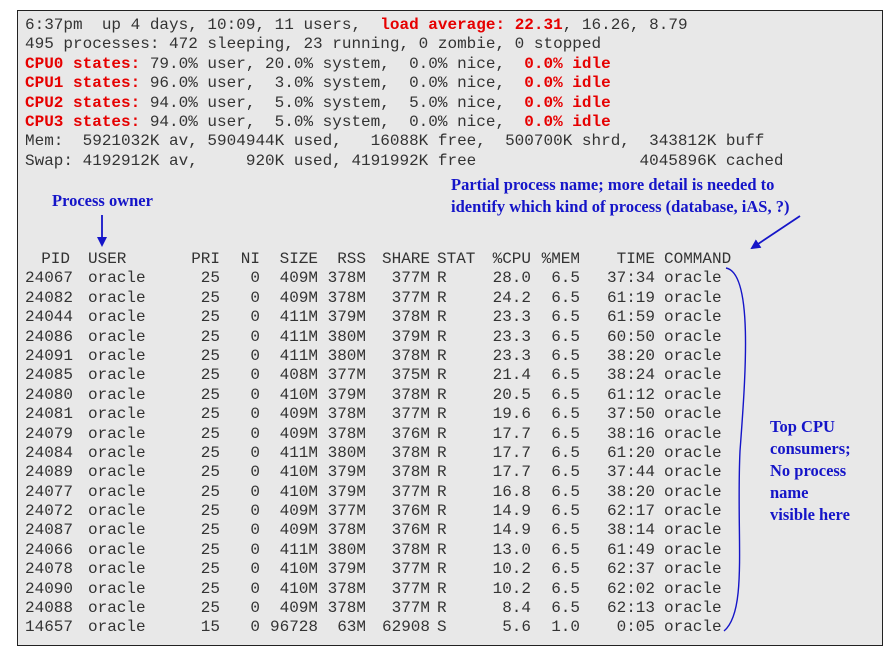 Image resolution: width=896 pixels, height=655 pixels. Describe the element at coordinates (775, 232) in the screenshot. I see `arrow-diagonal-icon` at that location.